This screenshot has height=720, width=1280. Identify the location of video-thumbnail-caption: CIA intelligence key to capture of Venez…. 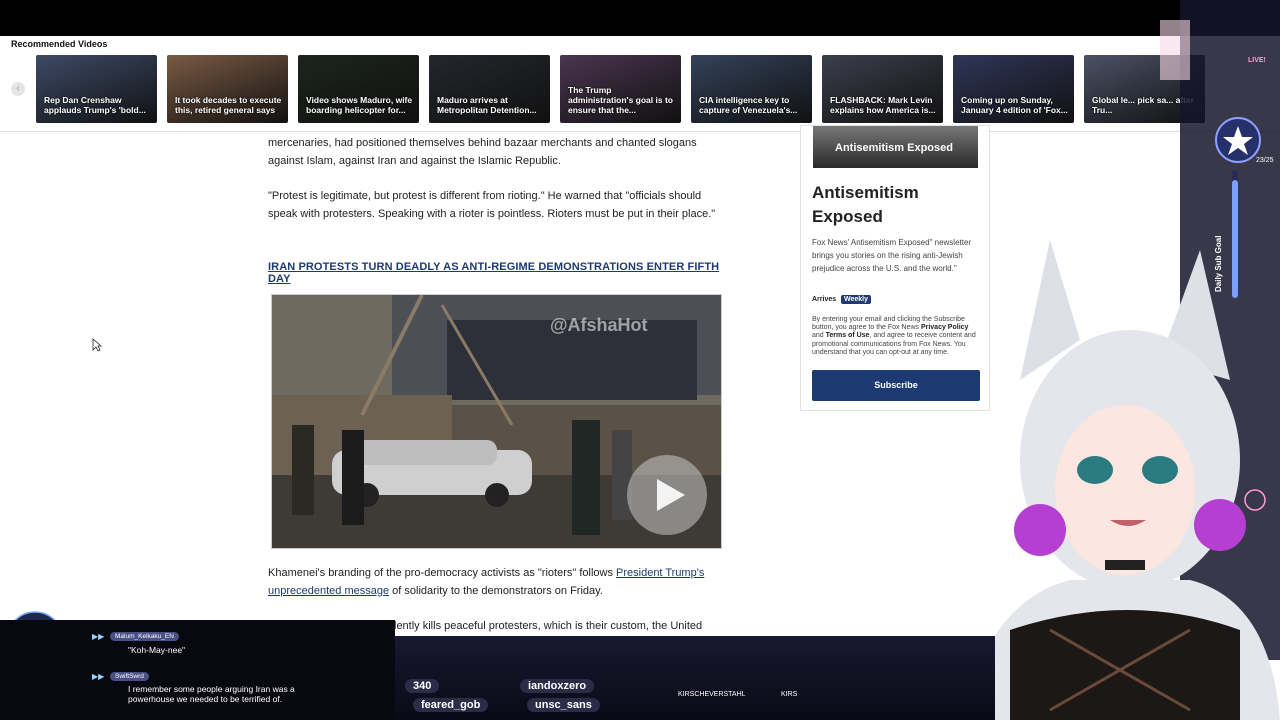
(748, 105).